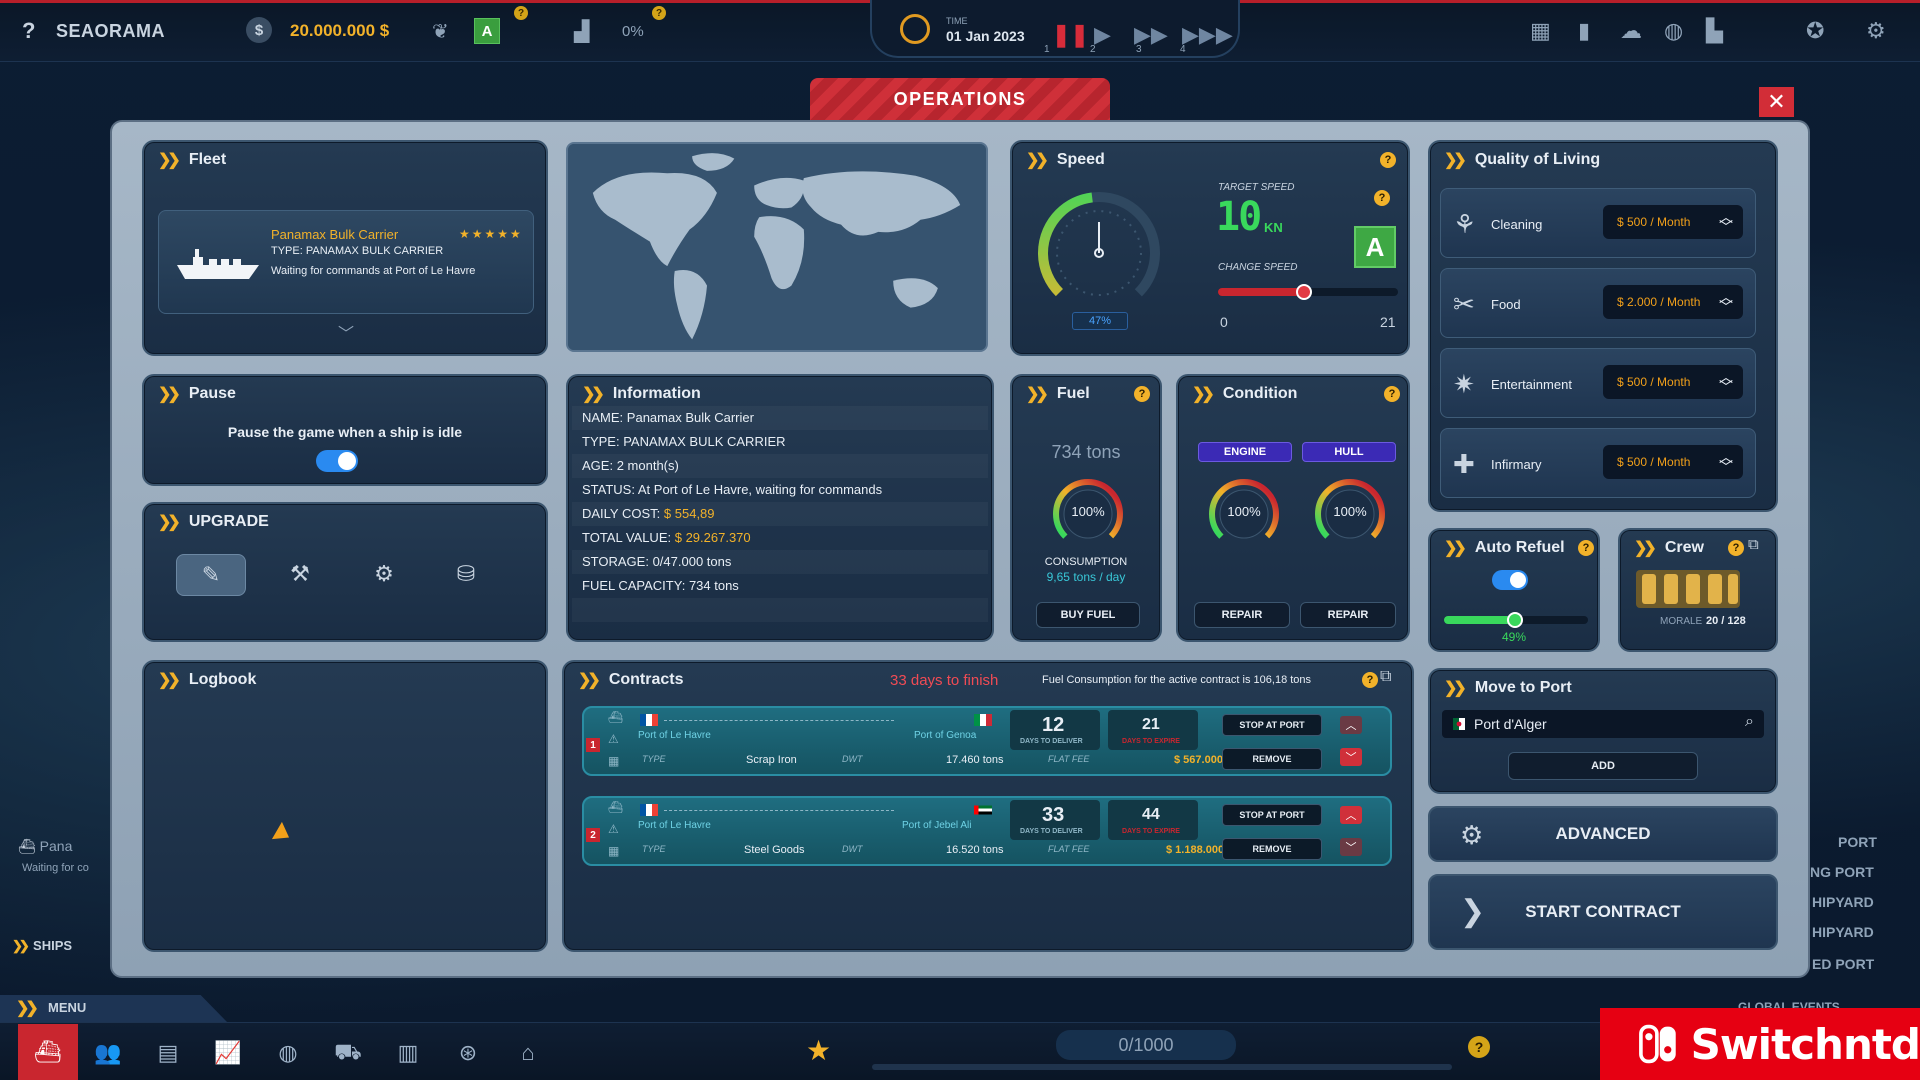 The height and width of the screenshot is (1080, 1920). I want to click on stars-icon: ★, so click(818, 1050).